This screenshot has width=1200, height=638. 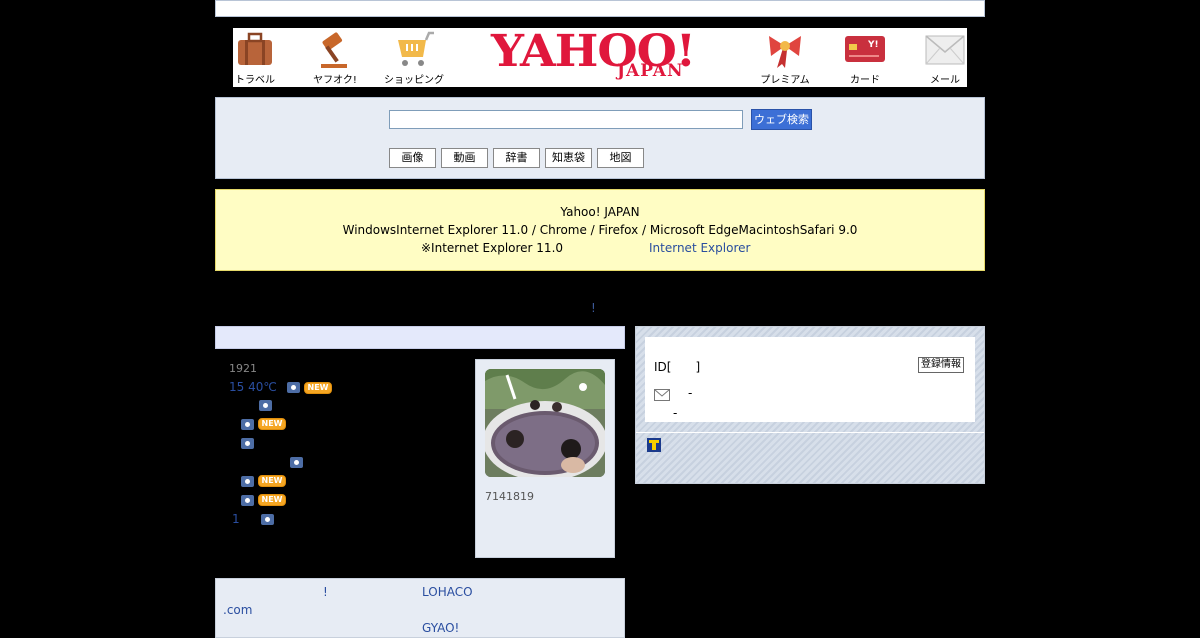 What do you see at coordinates (416, 48) in the screenshot?
I see `shopping-cart-icon` at bounding box center [416, 48].